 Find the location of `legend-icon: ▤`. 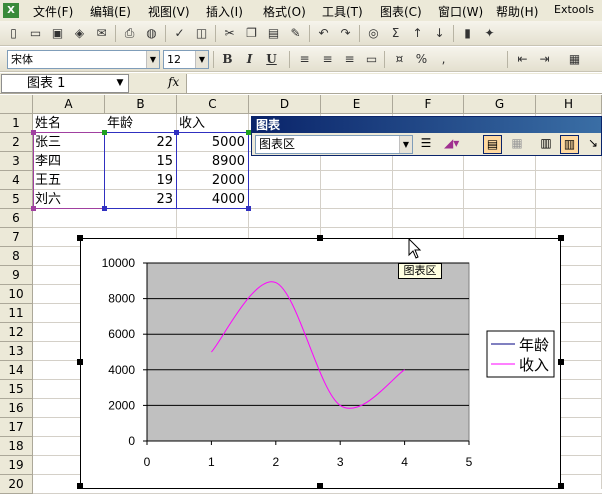

legend-icon: ▤ is located at coordinates (492, 144).